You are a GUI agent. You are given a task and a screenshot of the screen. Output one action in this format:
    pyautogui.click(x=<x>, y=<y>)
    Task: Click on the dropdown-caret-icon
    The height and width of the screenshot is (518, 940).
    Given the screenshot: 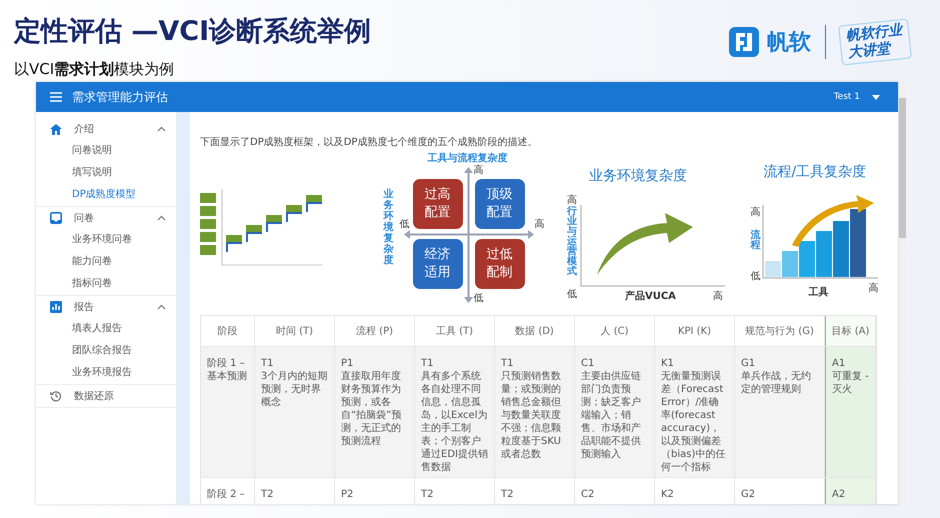 What is the action you would take?
    pyautogui.click(x=876, y=97)
    